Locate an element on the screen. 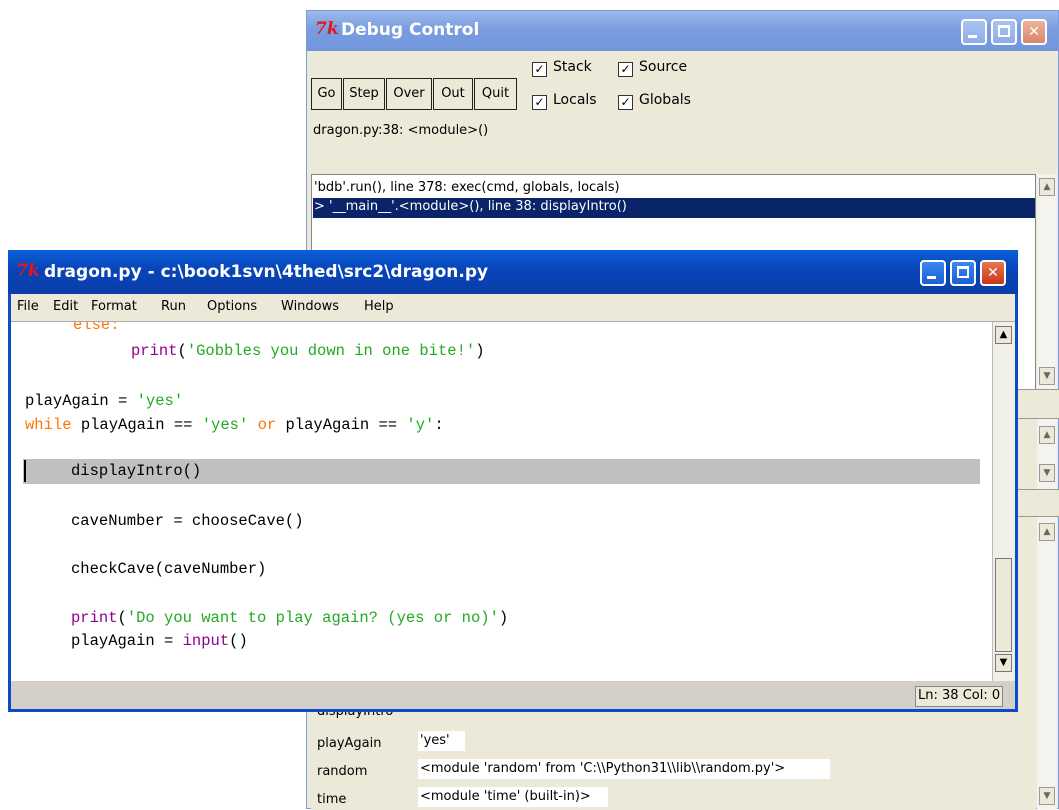 Image resolution: width=1059 pixels, height=810 pixels. step-button: Step is located at coordinates (364, 94).